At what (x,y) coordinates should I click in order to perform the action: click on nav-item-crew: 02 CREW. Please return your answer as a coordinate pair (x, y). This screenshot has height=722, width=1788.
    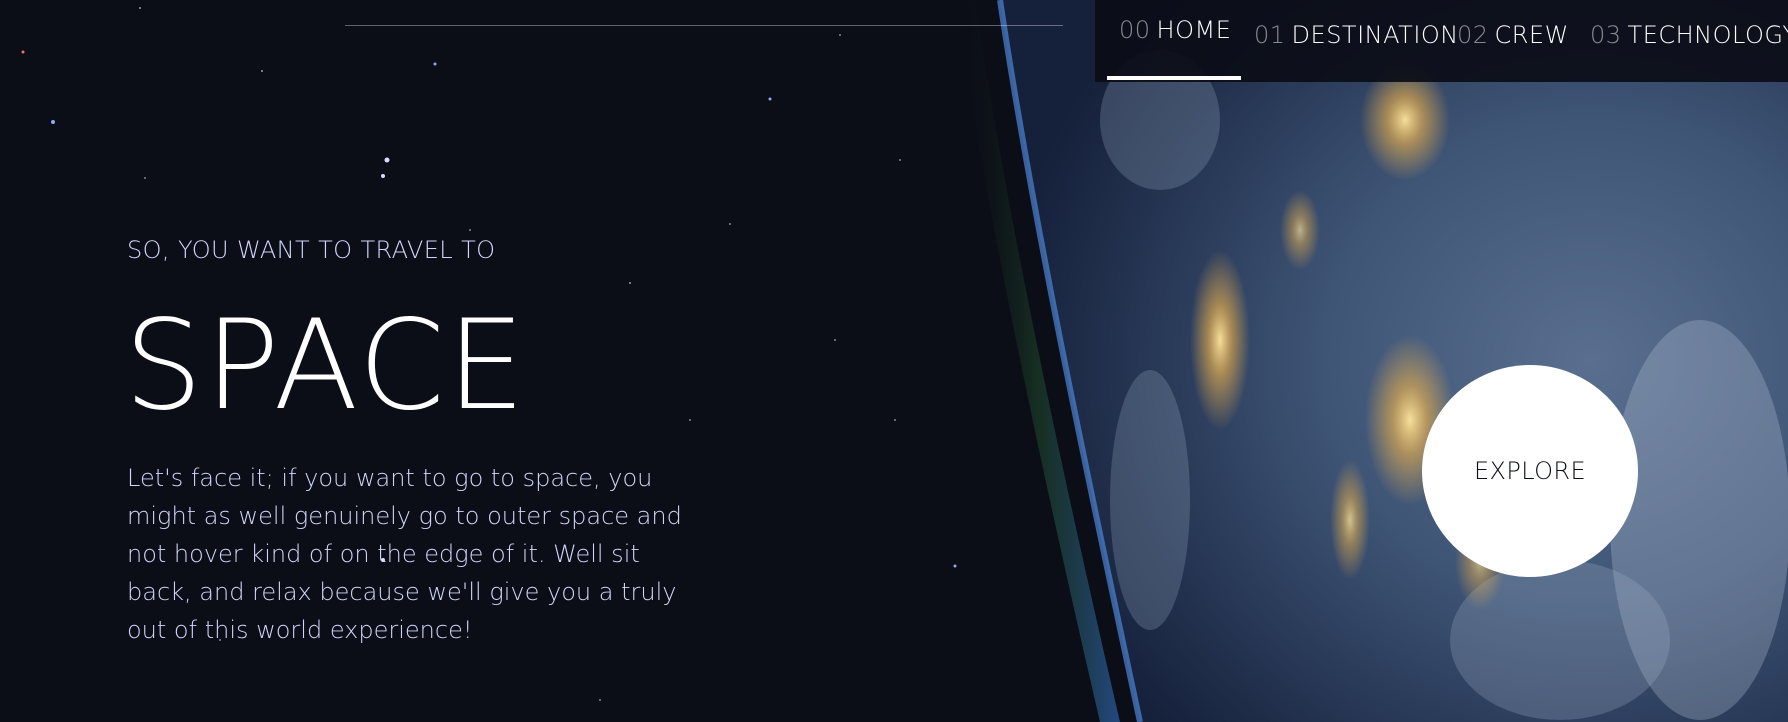
    Looking at the image, I should click on (1513, 53).